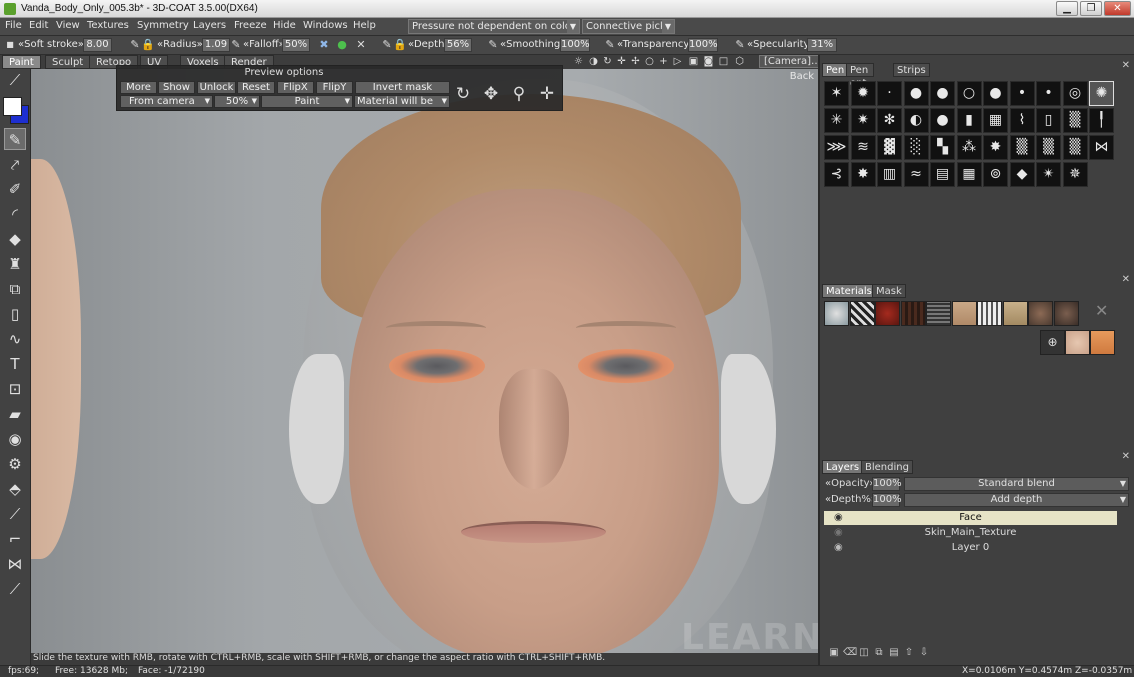 Image resolution: width=1134 pixels, height=677 pixels. I want to click on smudge-icon: ◜, so click(15, 214).